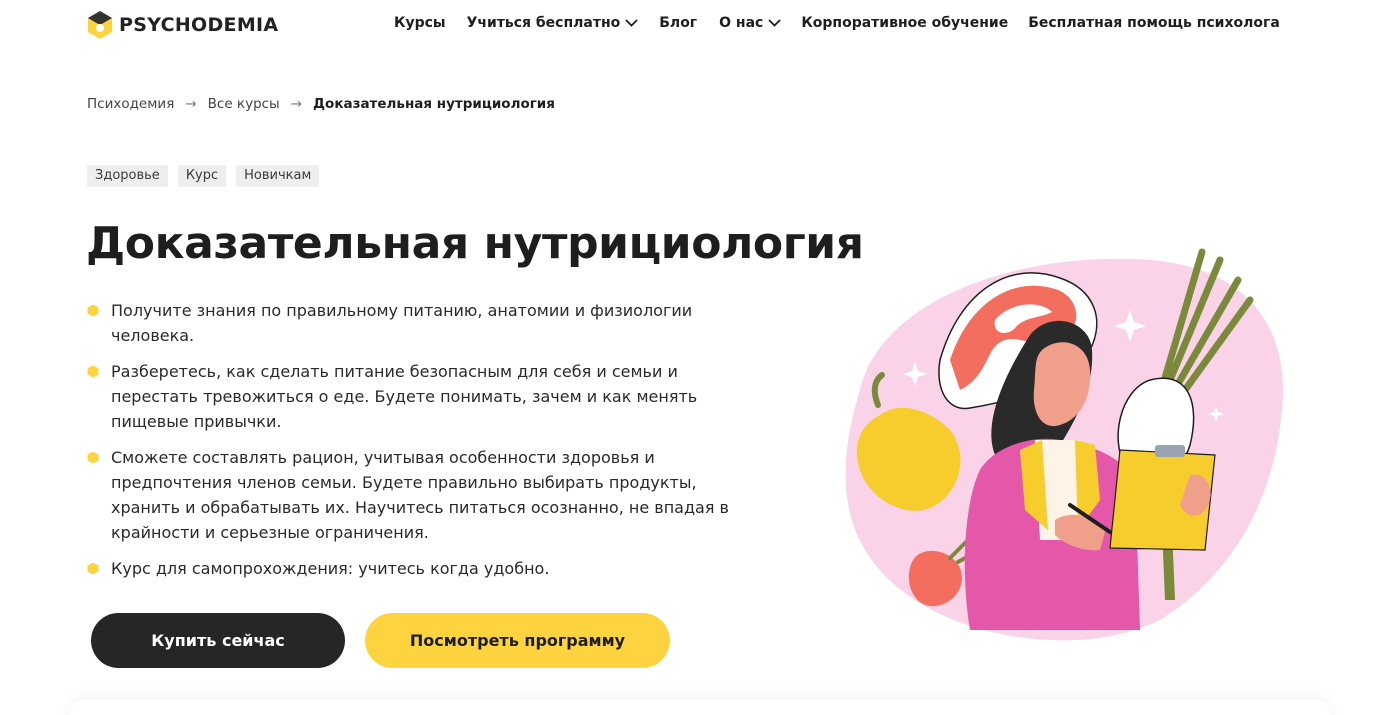 Image resolution: width=1399 pixels, height=715 pixels. Describe the element at coordinates (434, 104) in the screenshot. I see `breadcrumb-current: Доказательная нутрициология` at that location.